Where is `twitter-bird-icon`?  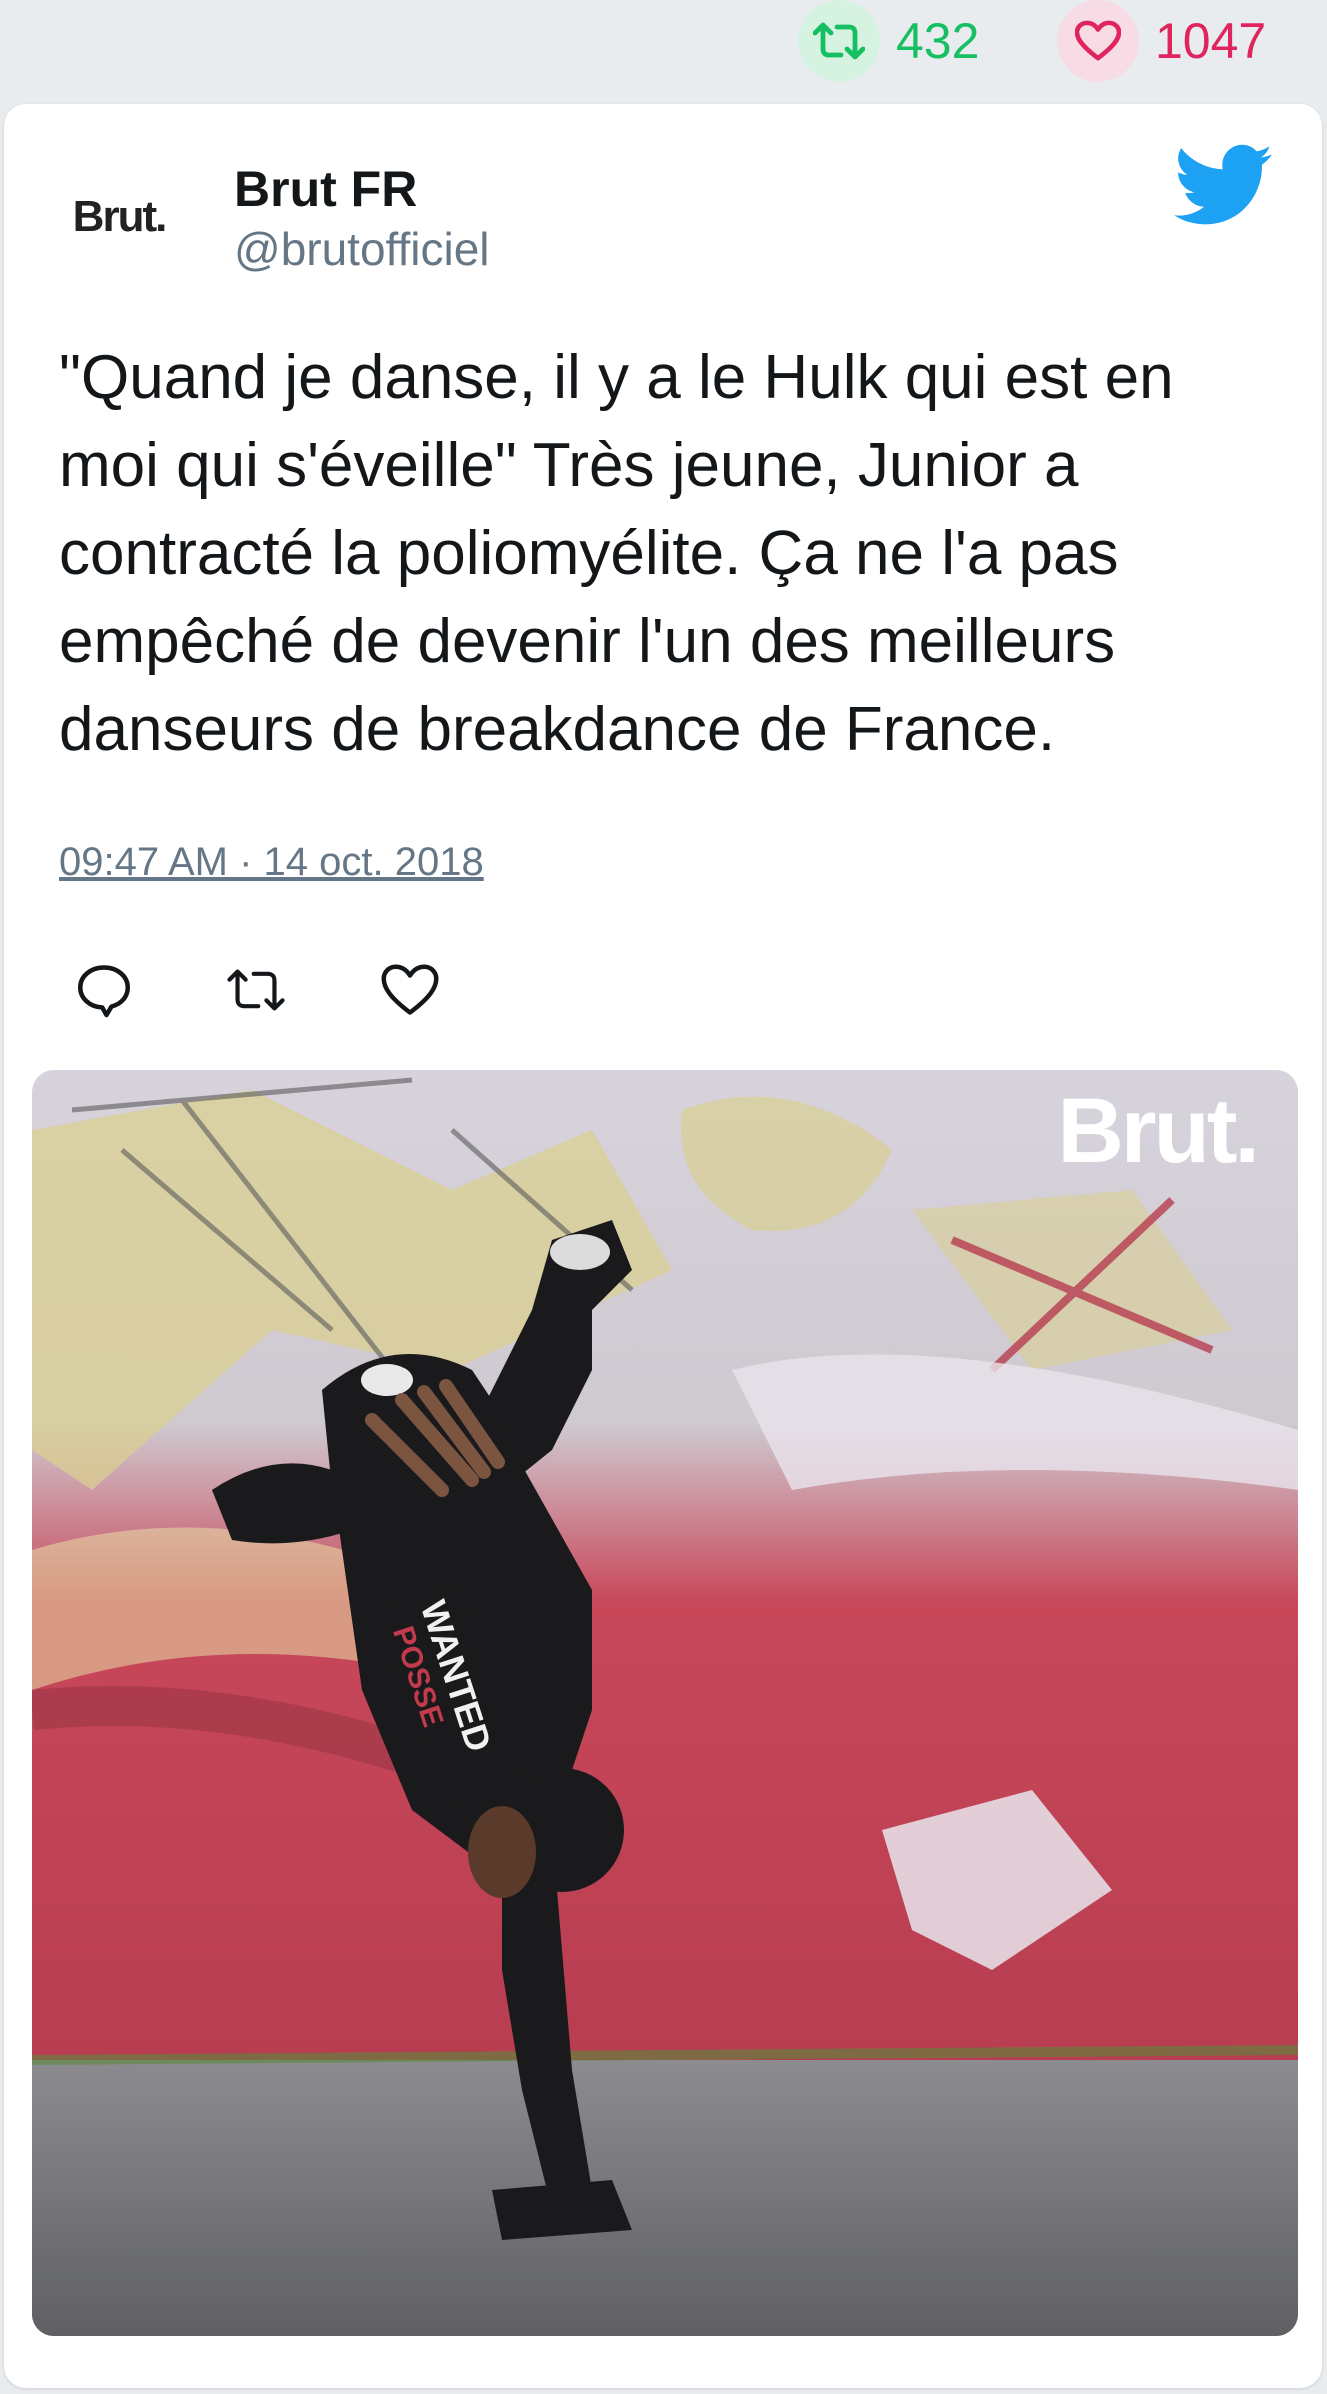
twitter-bird-icon is located at coordinates (1224, 186).